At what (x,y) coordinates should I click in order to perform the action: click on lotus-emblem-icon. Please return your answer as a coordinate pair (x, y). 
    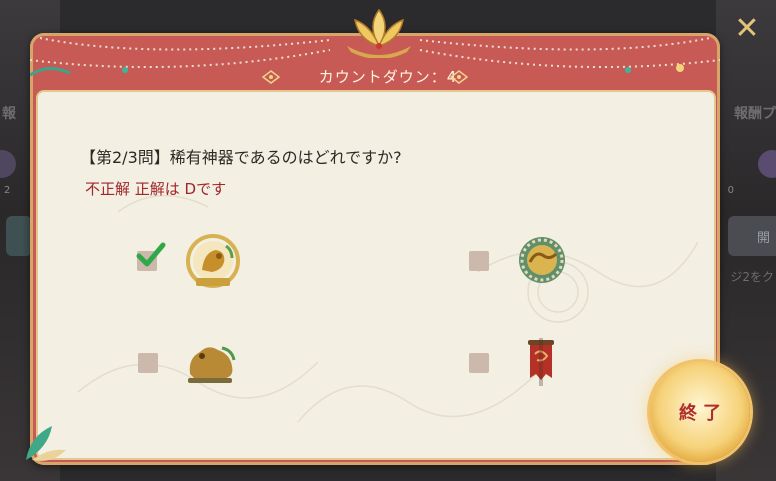
    Looking at the image, I should click on (379, 33).